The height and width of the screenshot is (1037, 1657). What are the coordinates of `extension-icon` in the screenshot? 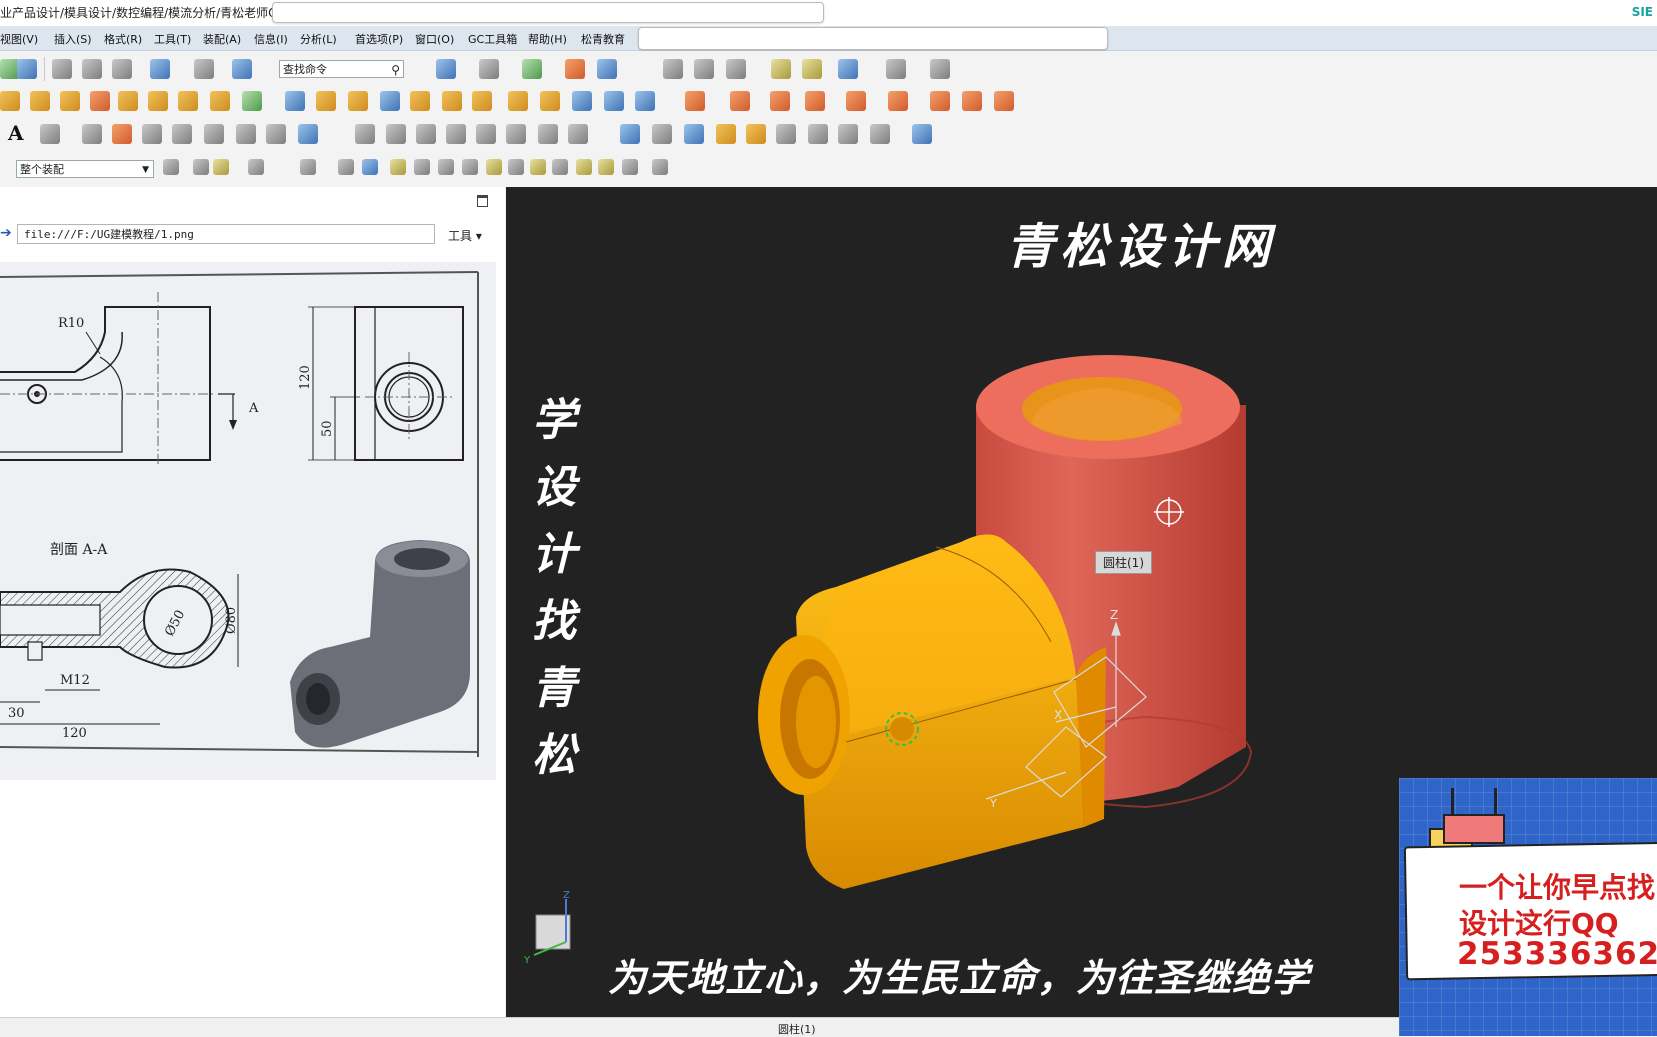 It's located at (818, 134).